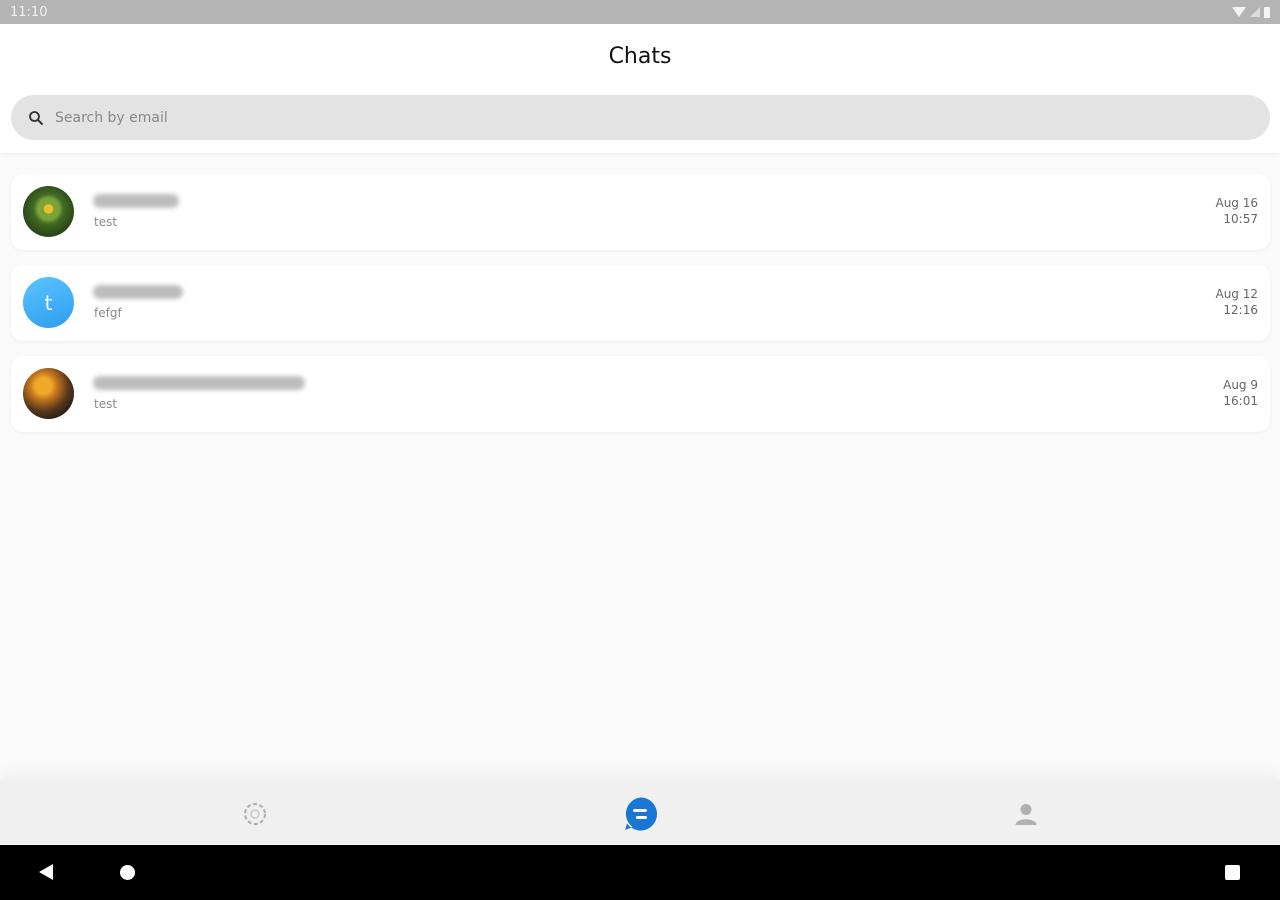 The width and height of the screenshot is (1280, 900). Describe the element at coordinates (1236, 302) in the screenshot. I see `message-timestamp: Aug 12 12:16` at that location.